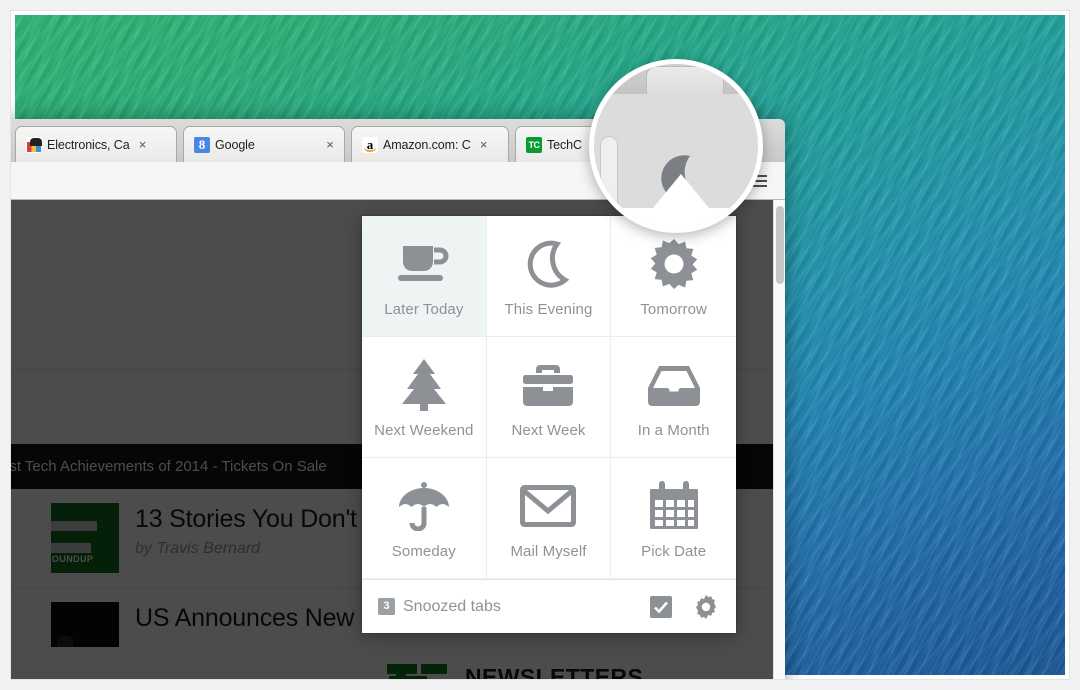 Image resolution: width=1080 pixels, height=690 pixels. What do you see at coordinates (674, 385) in the screenshot?
I see `inbox-tray-icon` at bounding box center [674, 385].